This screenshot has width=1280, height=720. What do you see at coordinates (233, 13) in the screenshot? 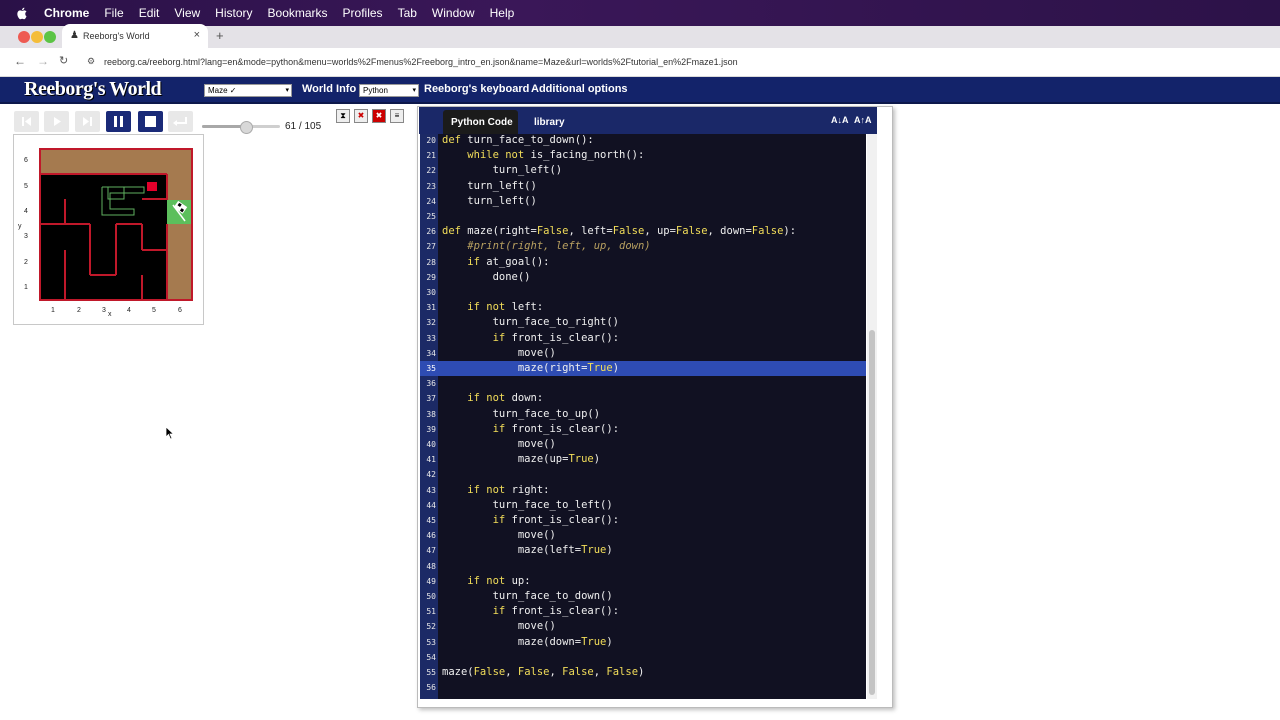
I see `menu-history: History` at bounding box center [233, 13].